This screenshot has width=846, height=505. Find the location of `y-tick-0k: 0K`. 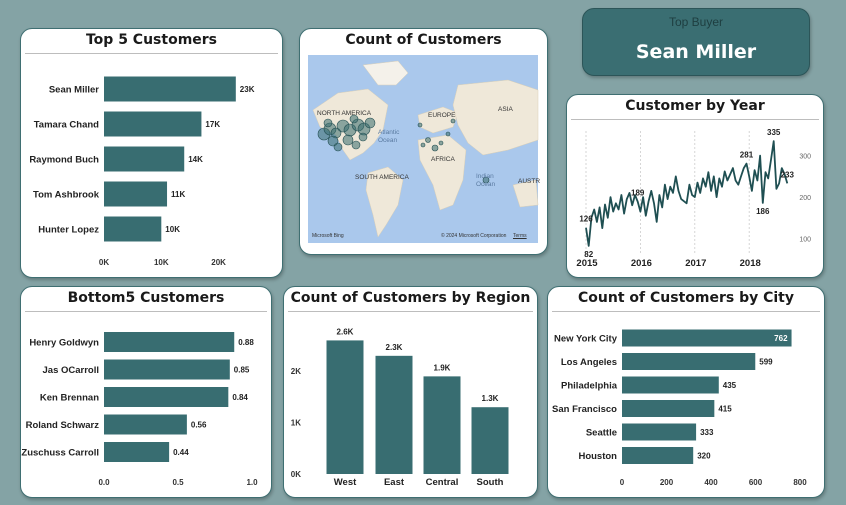

y-tick-0k: 0K is located at coordinates (296, 474).